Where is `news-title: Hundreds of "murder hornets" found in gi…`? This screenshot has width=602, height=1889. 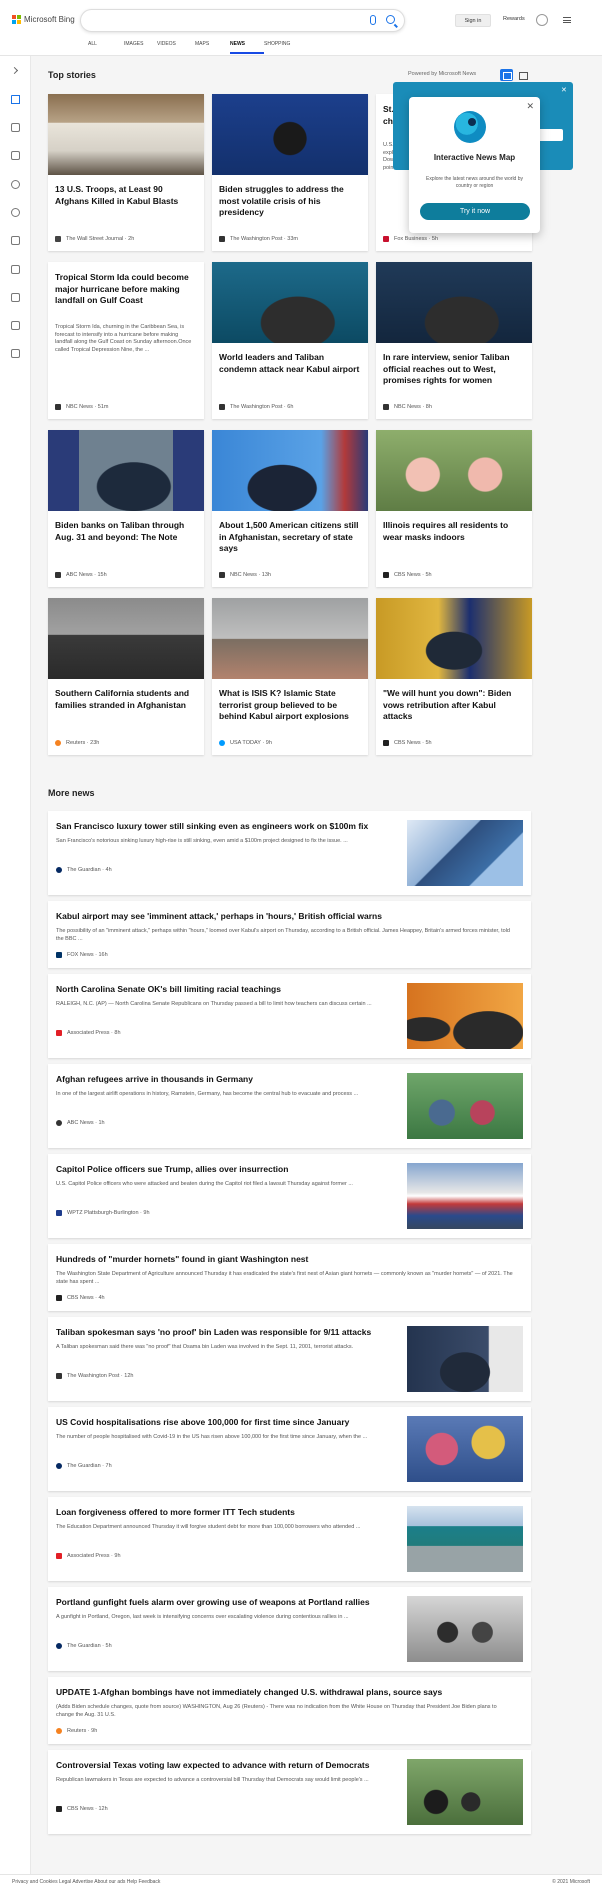 news-title: Hundreds of "murder hornets" found in gi… is located at coordinates (286, 1259).